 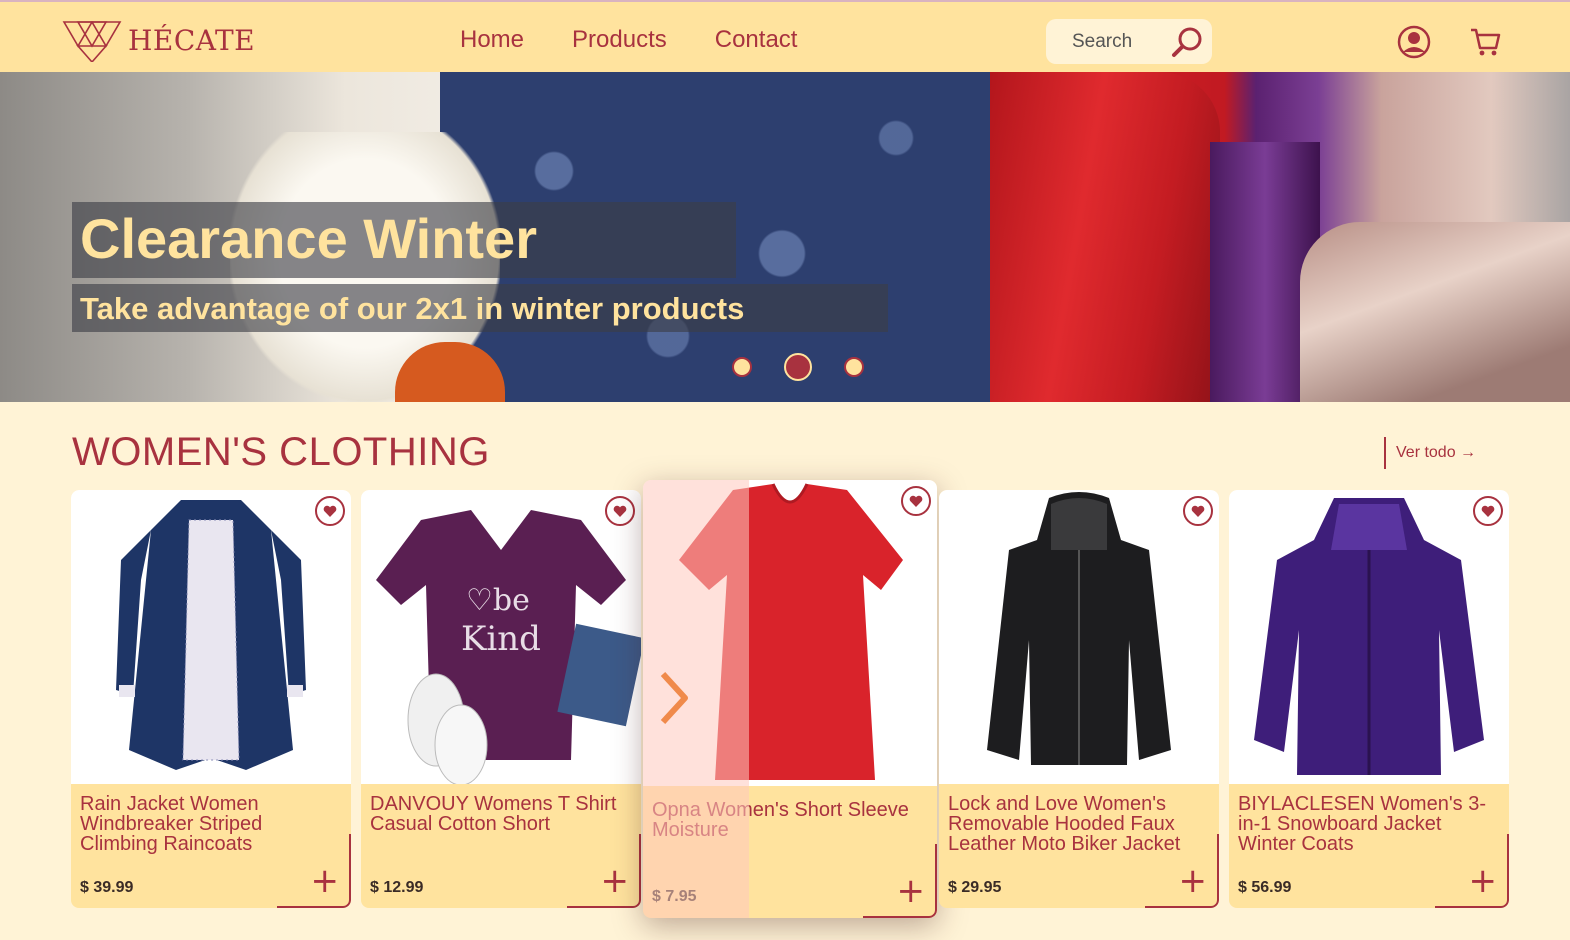 I want to click on section-title: WOMEN'S CLOTHING, so click(x=281, y=452).